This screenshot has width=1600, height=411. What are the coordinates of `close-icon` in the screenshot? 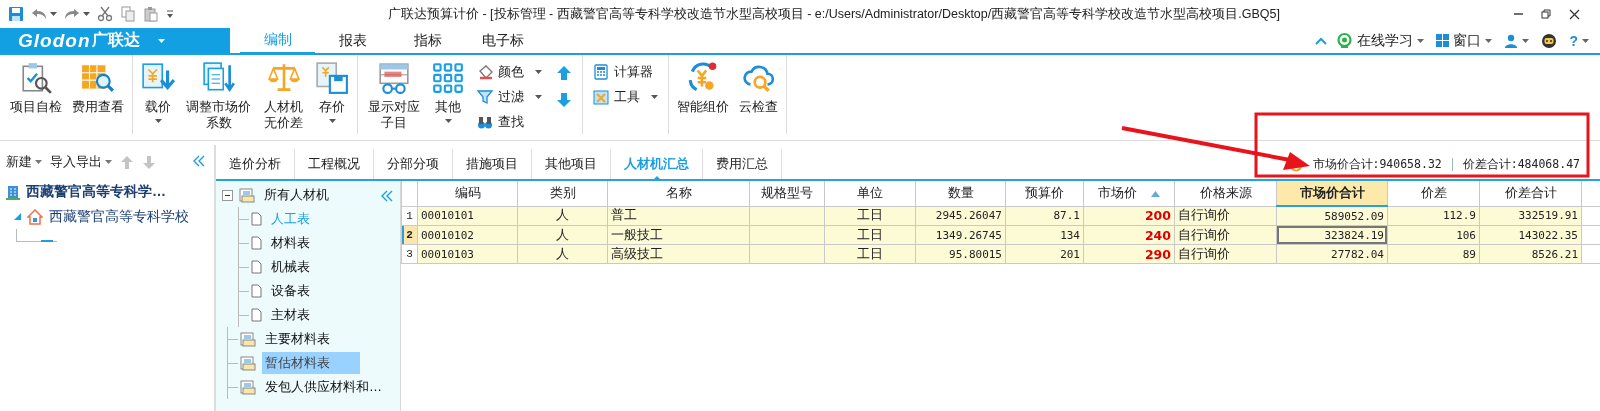 It's located at (1574, 14).